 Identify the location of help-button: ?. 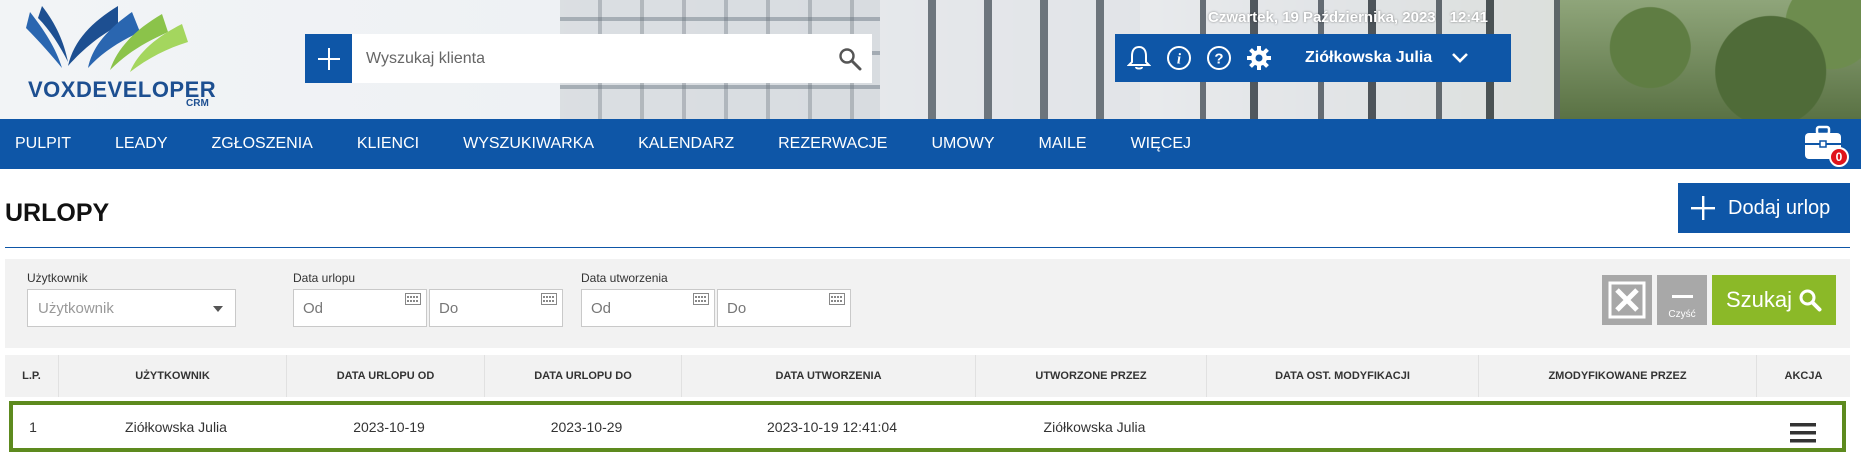
(1219, 58).